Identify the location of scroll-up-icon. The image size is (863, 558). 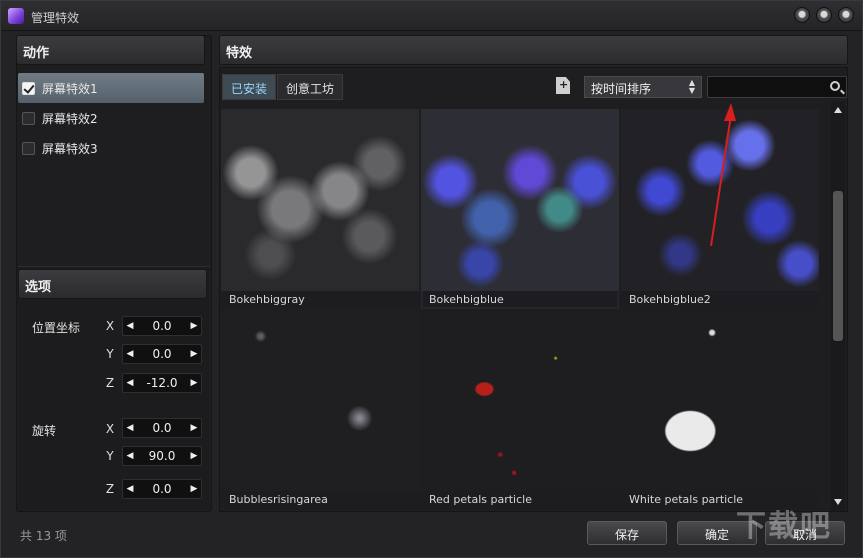
(838, 110).